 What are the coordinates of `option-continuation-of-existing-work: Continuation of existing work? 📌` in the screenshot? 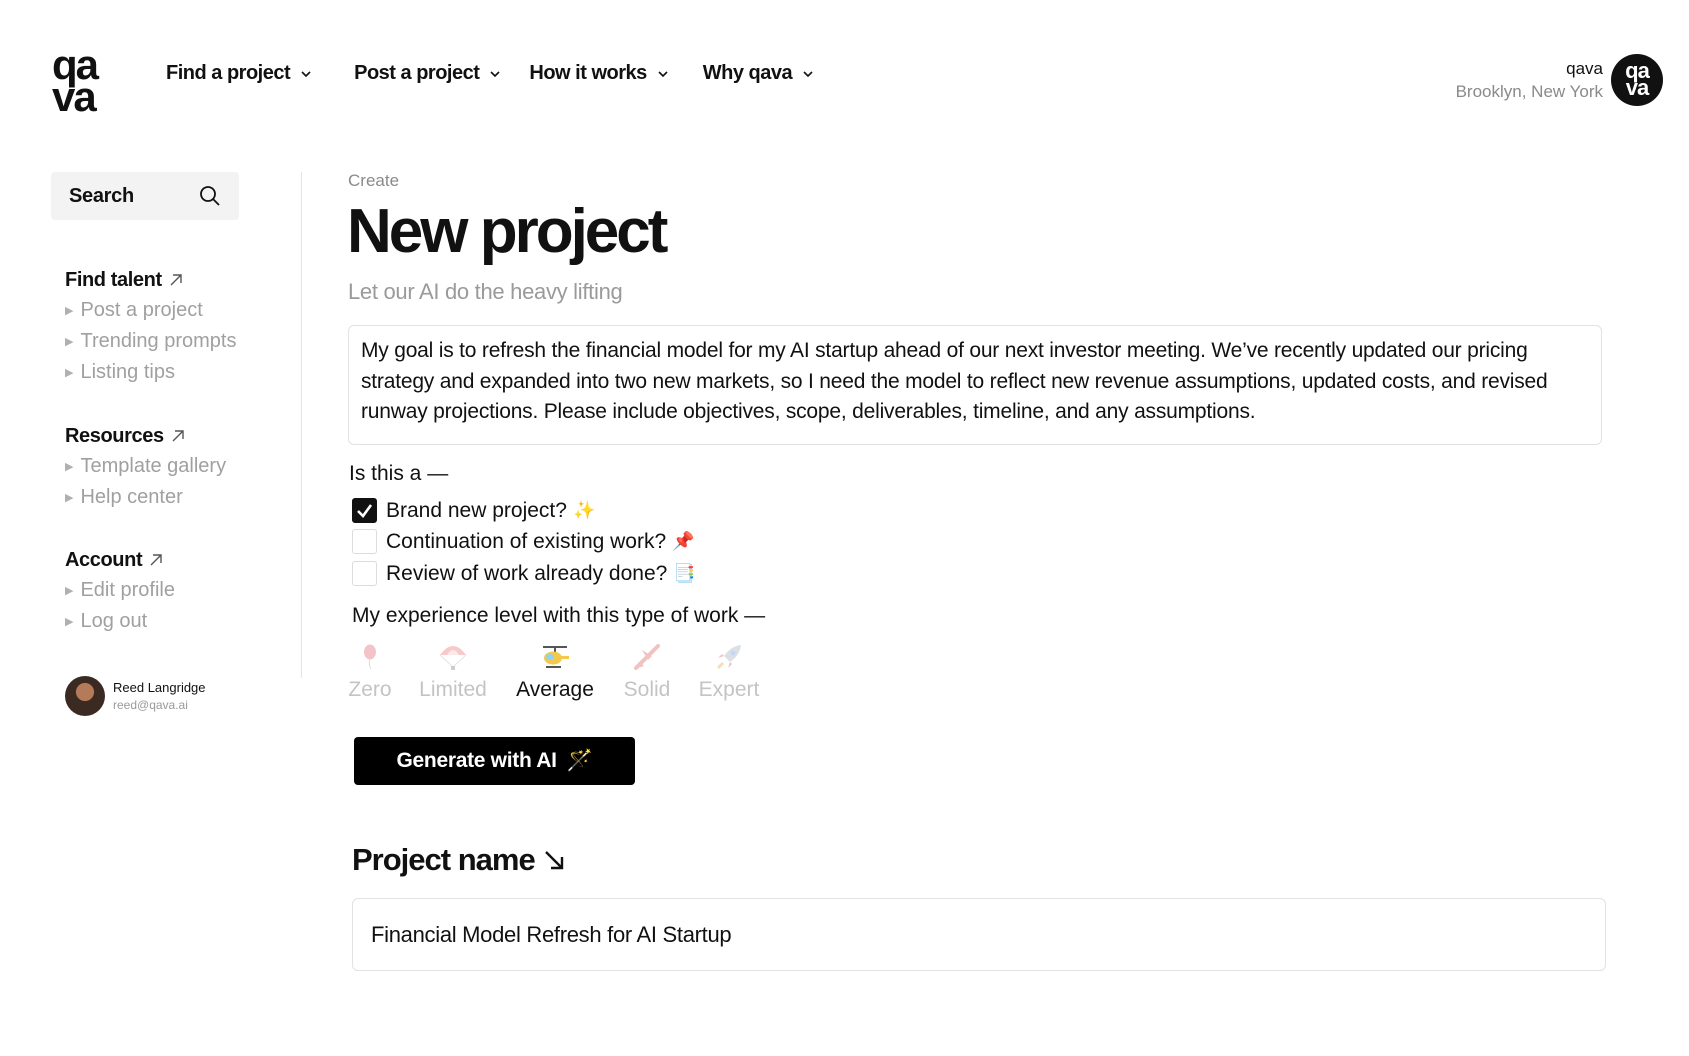 It's located at (523, 541).